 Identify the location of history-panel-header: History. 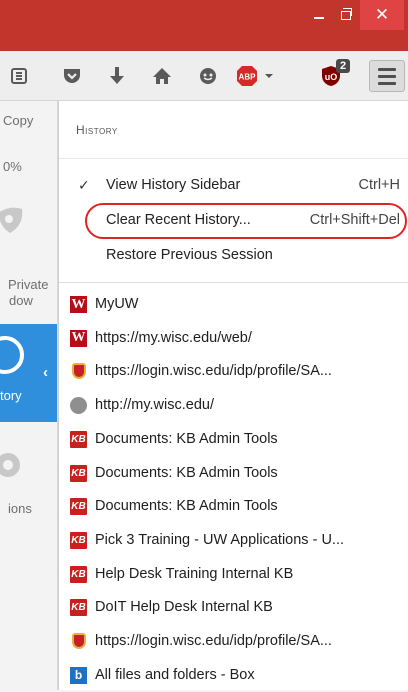
(233, 130).